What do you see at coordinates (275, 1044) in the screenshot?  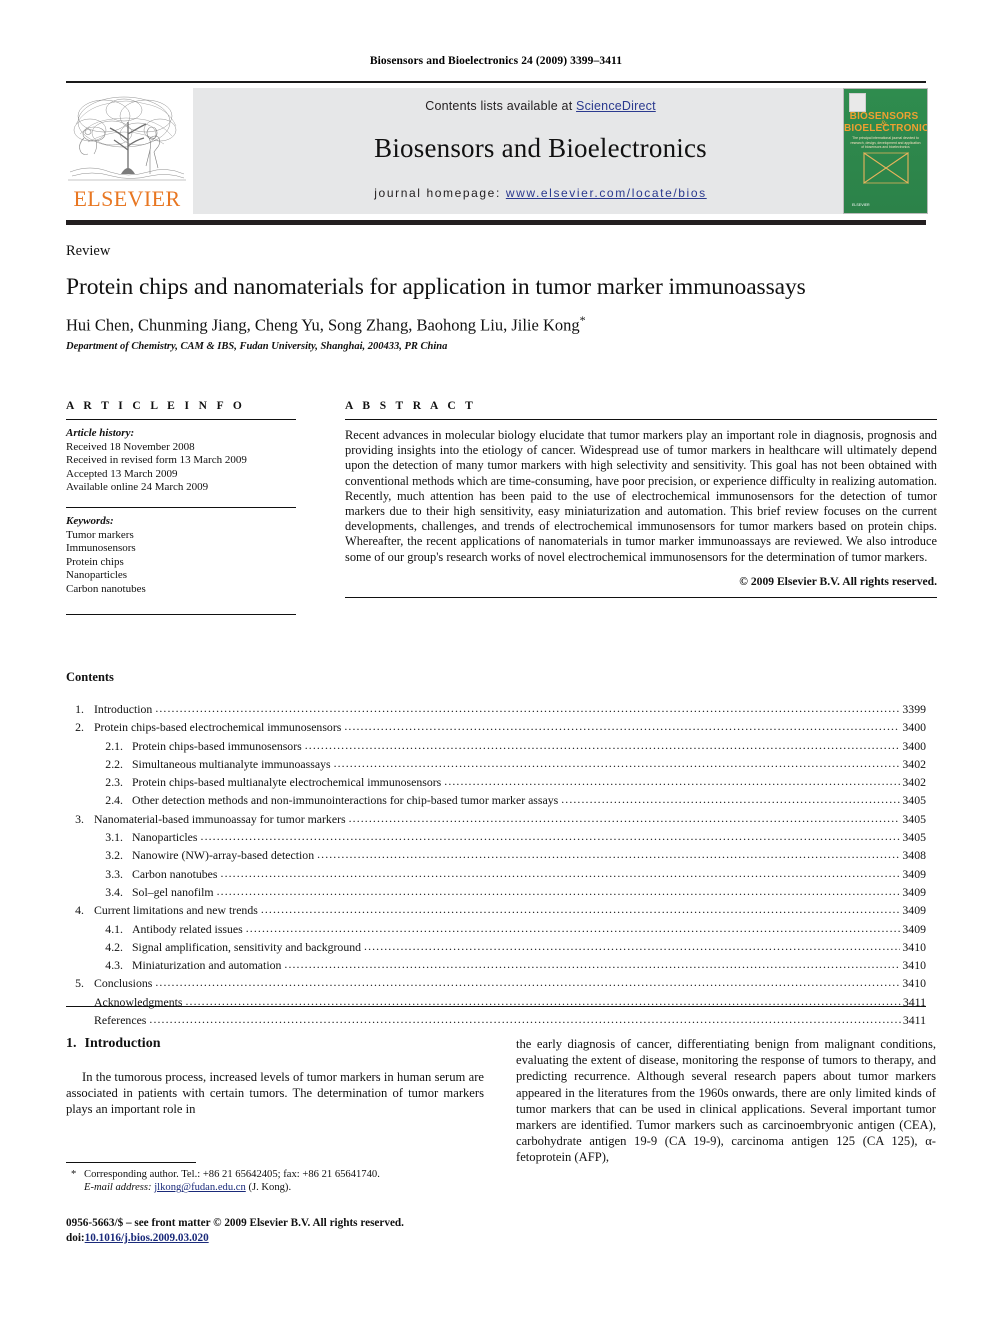 I see `section-title-introduction: 1. Introduction` at bounding box center [275, 1044].